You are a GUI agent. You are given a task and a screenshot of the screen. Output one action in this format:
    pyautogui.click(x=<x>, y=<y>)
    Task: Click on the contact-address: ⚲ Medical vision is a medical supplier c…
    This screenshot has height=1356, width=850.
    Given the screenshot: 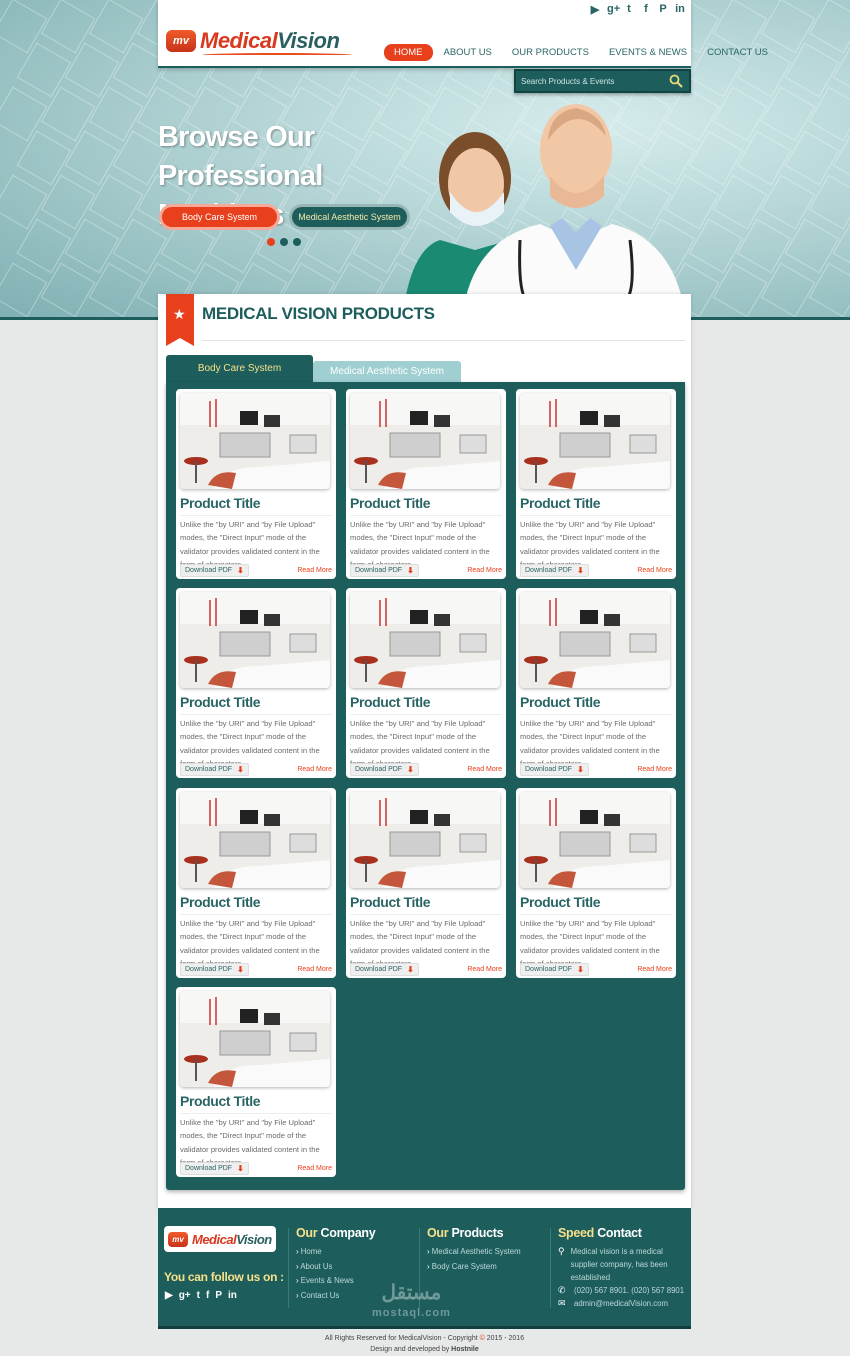 What is the action you would take?
    pyautogui.click(x=613, y=1264)
    